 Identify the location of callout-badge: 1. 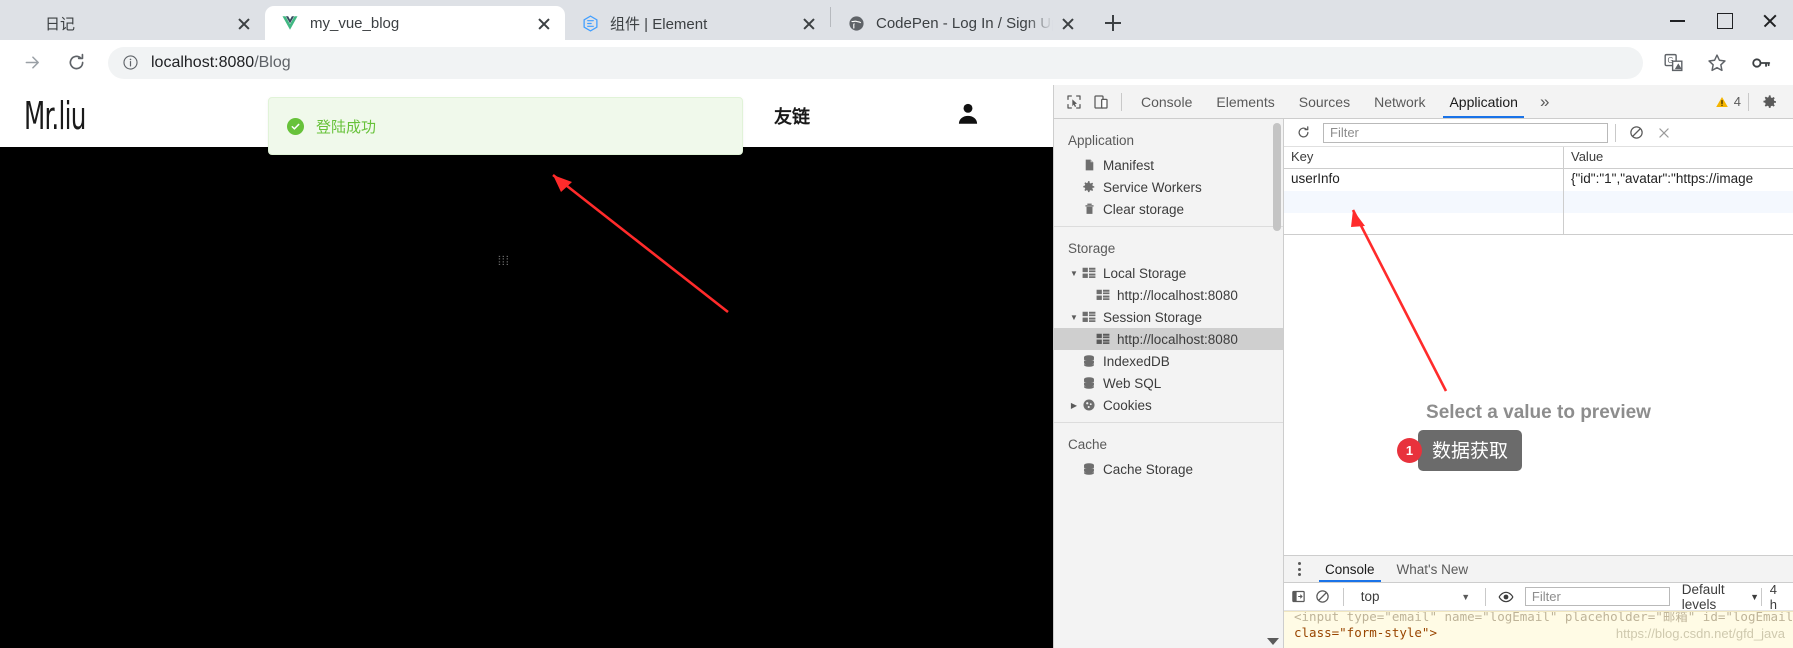
(1409, 450).